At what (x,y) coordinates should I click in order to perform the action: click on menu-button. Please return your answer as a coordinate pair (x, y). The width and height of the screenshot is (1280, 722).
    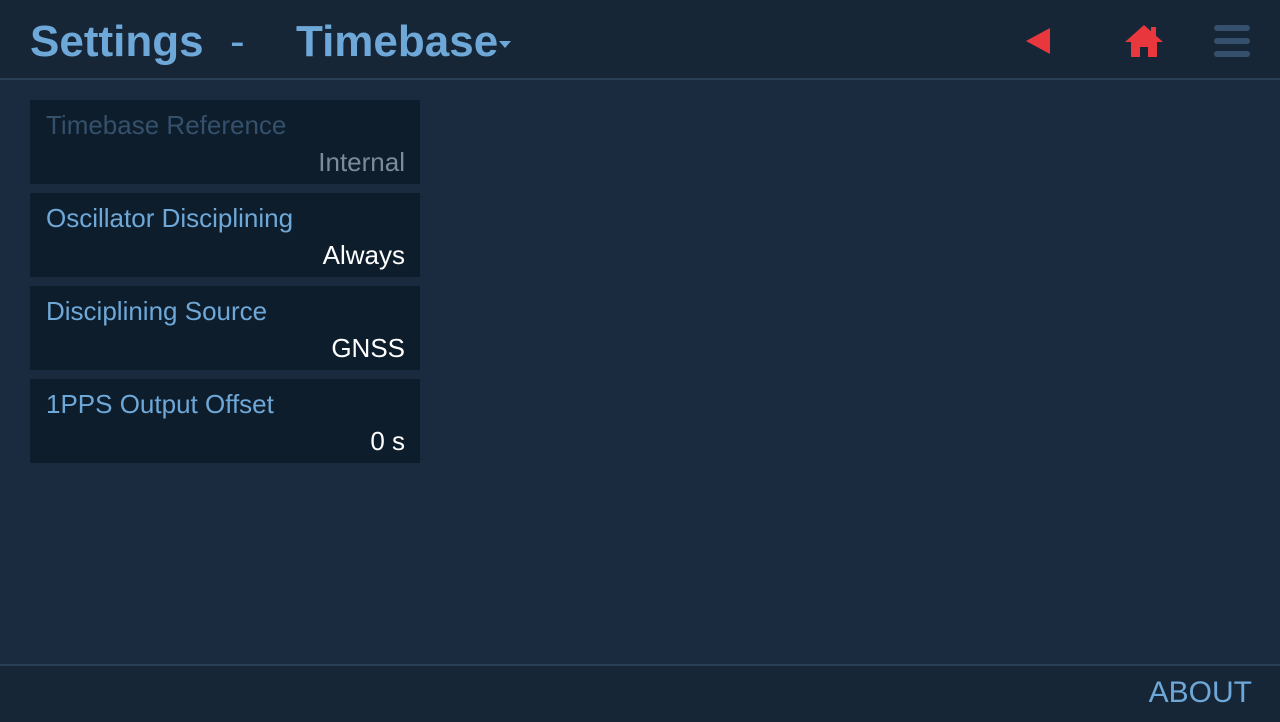
    Looking at the image, I should click on (1232, 41).